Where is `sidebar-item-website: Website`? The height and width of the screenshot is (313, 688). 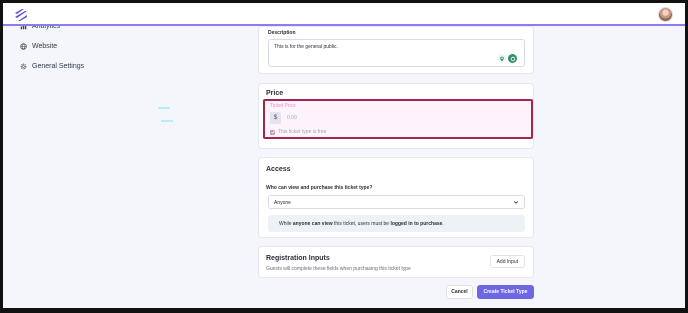
sidebar-item-website: Website is located at coordinates (38, 46).